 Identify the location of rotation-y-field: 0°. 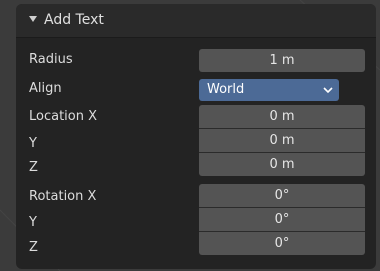
(282, 219).